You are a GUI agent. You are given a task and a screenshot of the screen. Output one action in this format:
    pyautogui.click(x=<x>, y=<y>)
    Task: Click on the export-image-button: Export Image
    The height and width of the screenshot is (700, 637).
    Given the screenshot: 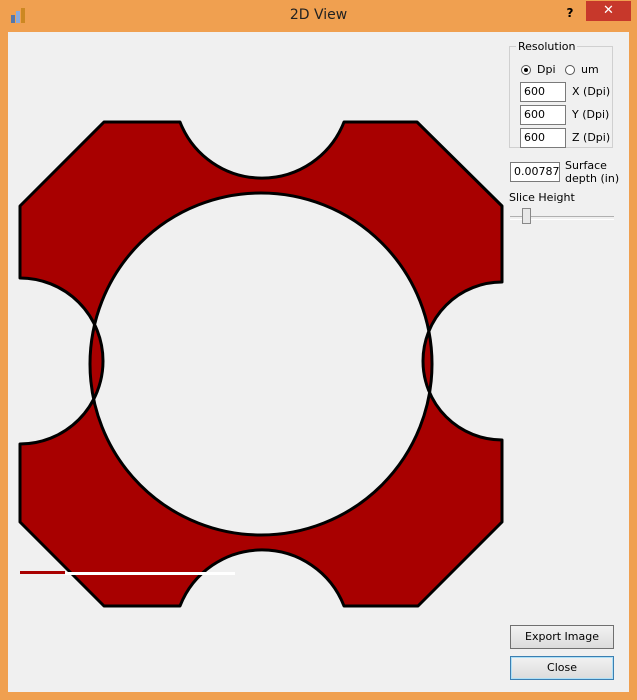 What is the action you would take?
    pyautogui.click(x=562, y=637)
    